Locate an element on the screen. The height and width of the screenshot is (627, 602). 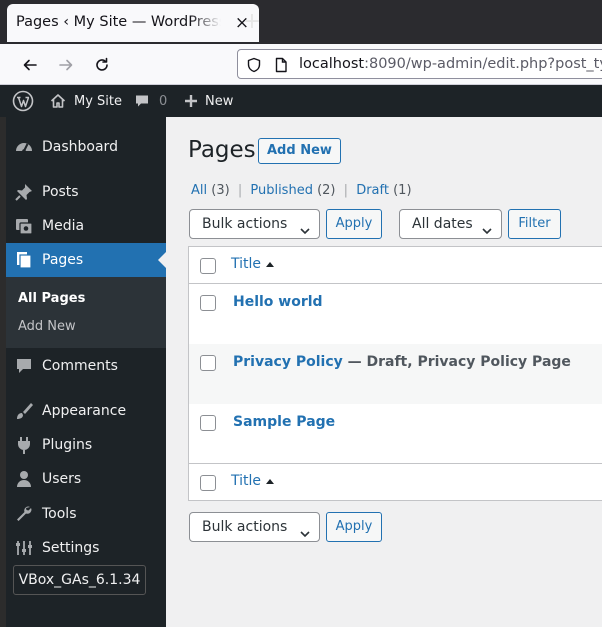
row-title: Sample Page is located at coordinates (284, 422).